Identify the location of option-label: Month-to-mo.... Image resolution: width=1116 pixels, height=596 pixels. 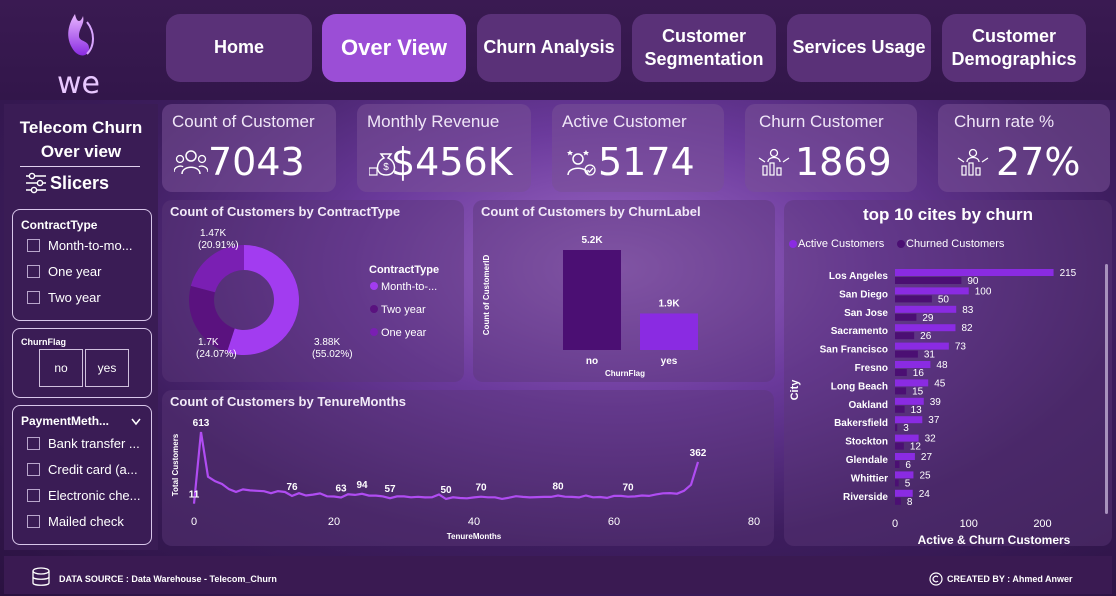
(90, 245).